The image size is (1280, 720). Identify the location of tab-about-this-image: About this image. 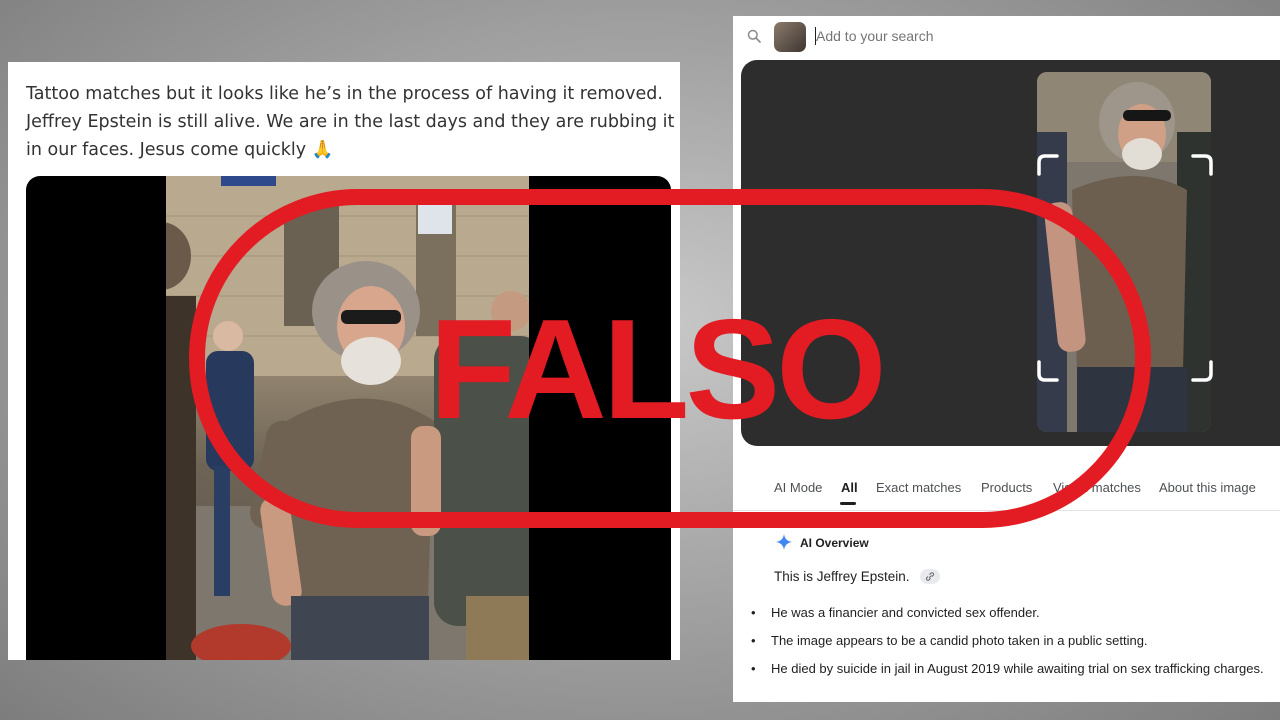
(1207, 487).